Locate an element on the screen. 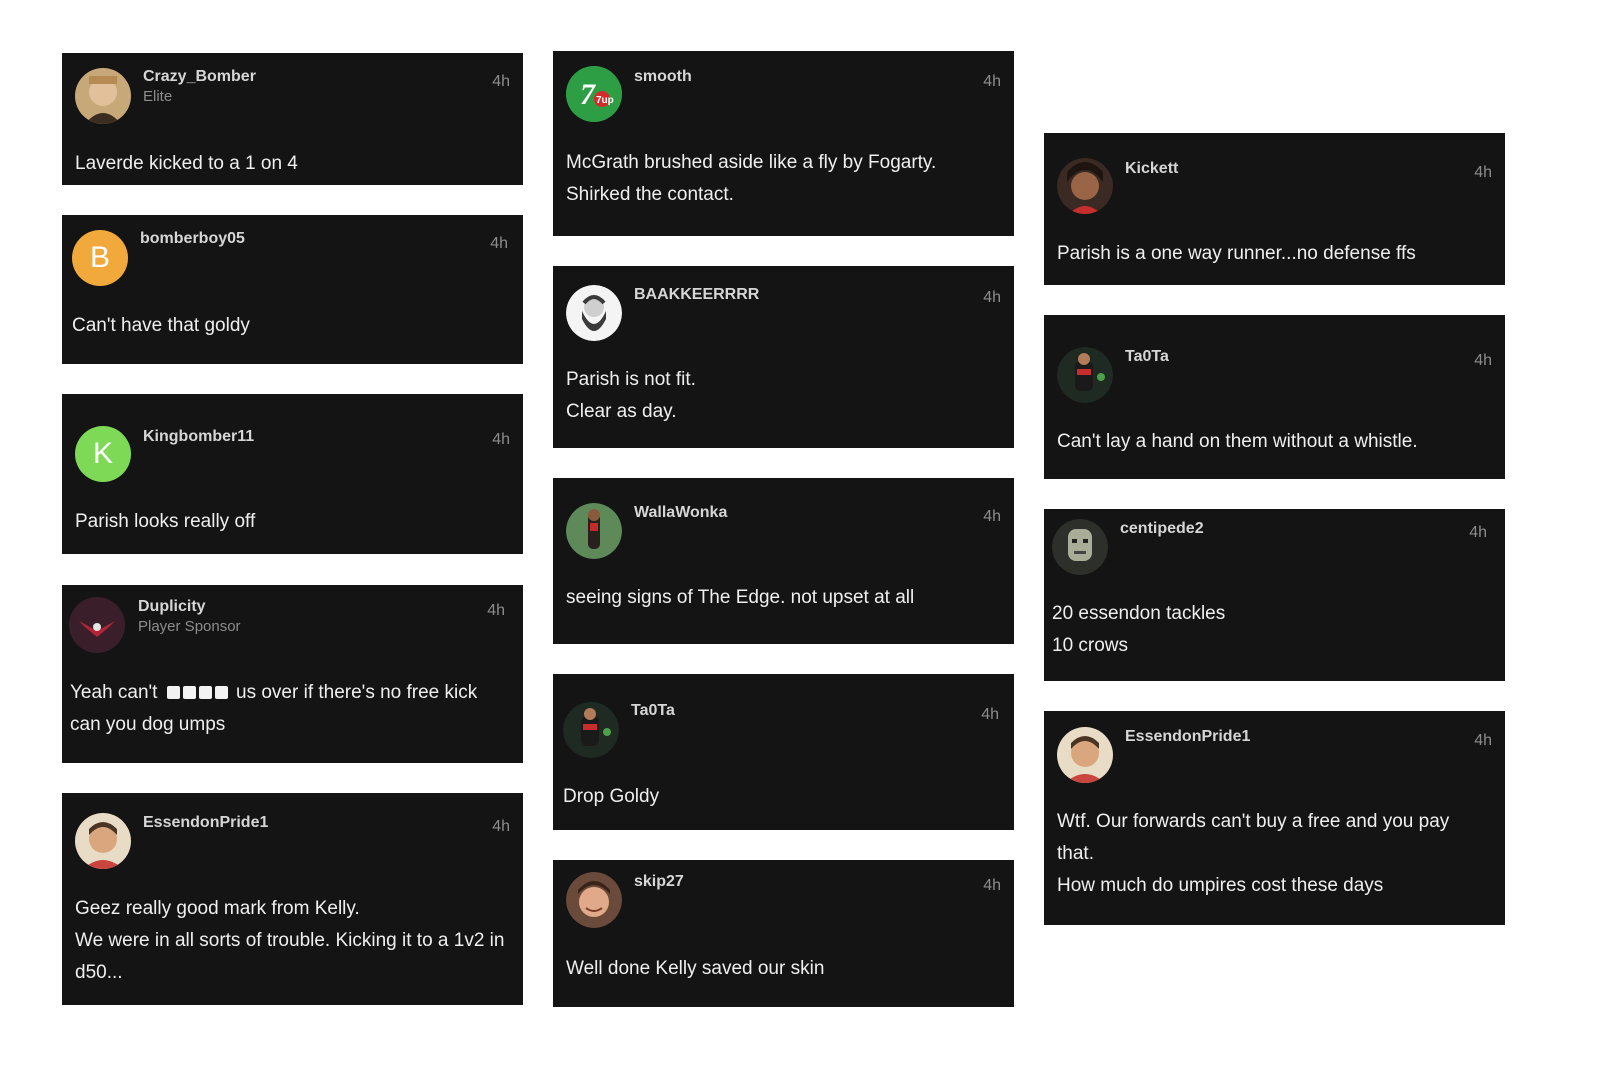 This screenshot has height=1070, width=1602. avatar-letter: B is located at coordinates (99, 257).